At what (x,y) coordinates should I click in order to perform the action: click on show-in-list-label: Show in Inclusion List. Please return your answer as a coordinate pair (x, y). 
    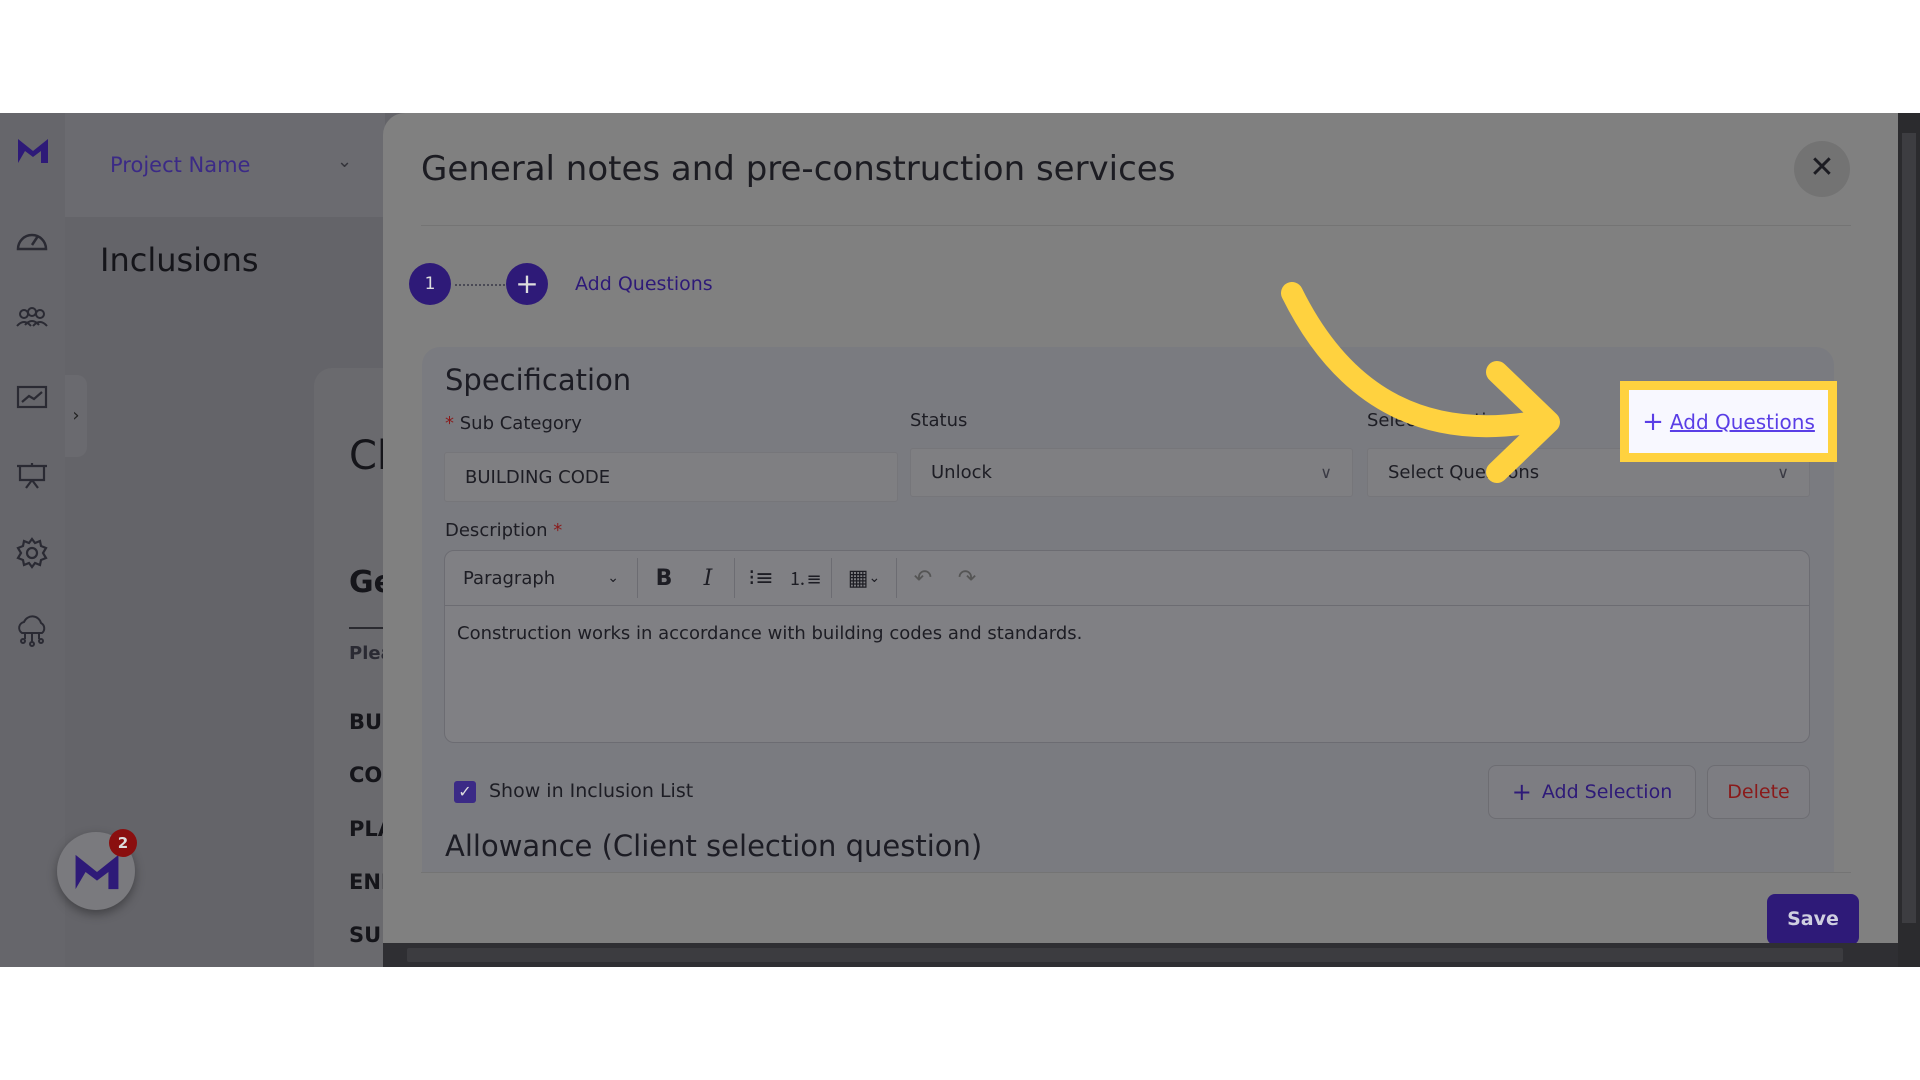
    Looking at the image, I should click on (591, 791).